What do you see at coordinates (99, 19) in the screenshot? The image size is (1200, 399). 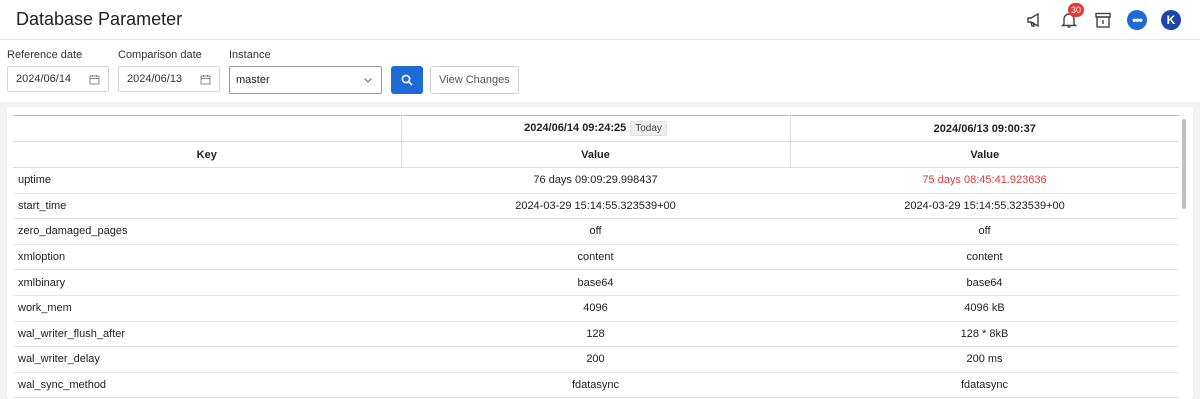 I see `page-title: Database Parameter` at bounding box center [99, 19].